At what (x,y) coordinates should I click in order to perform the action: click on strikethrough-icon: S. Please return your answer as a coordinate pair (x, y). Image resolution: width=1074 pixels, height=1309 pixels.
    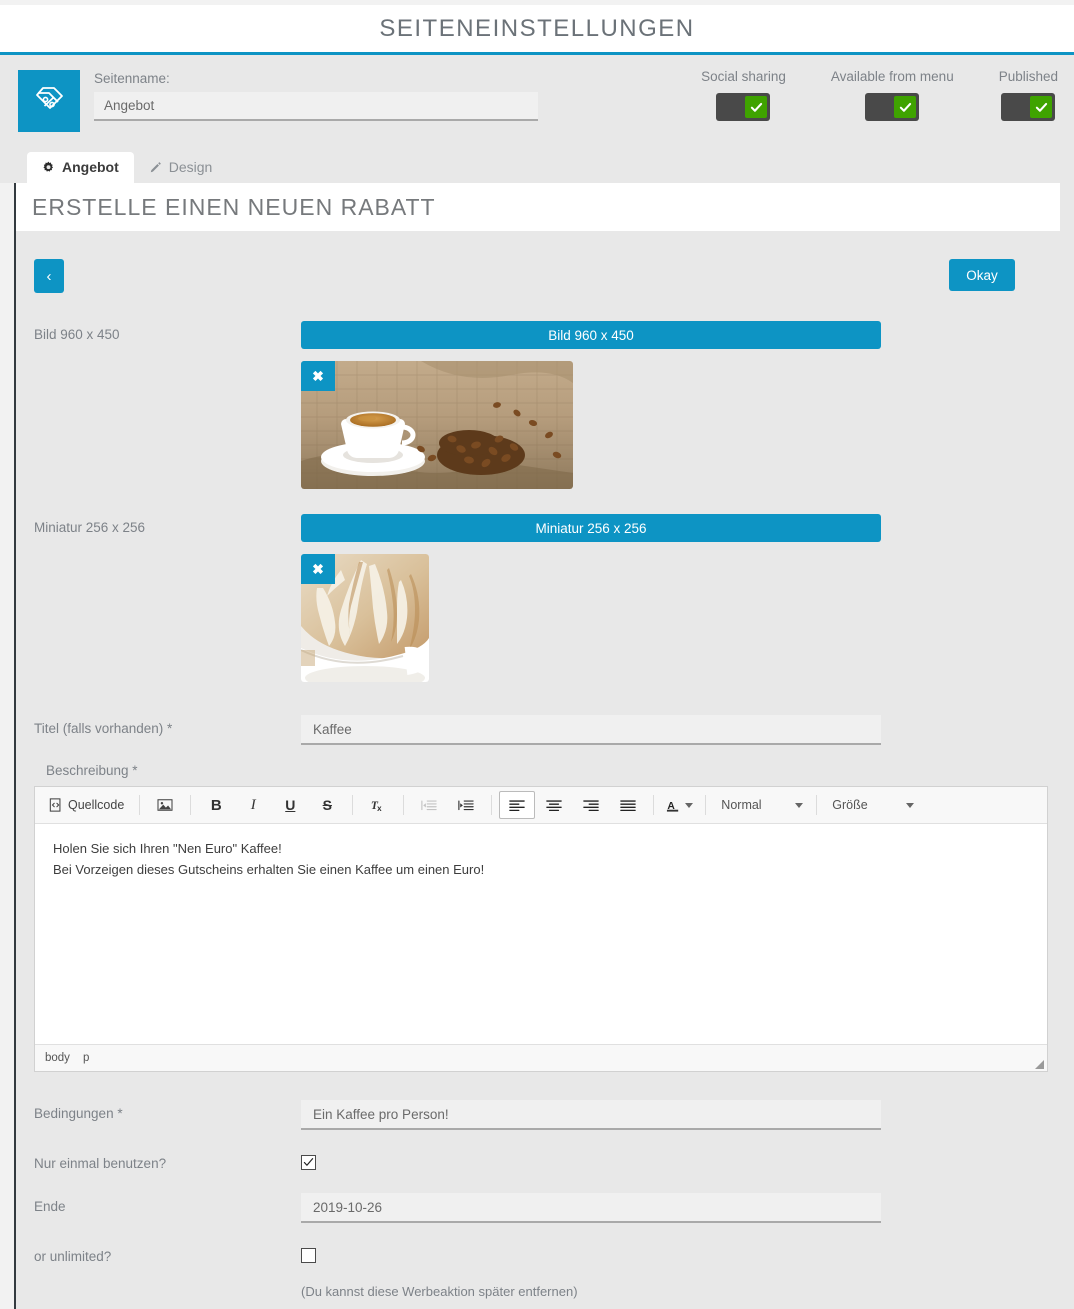
    Looking at the image, I should click on (327, 805).